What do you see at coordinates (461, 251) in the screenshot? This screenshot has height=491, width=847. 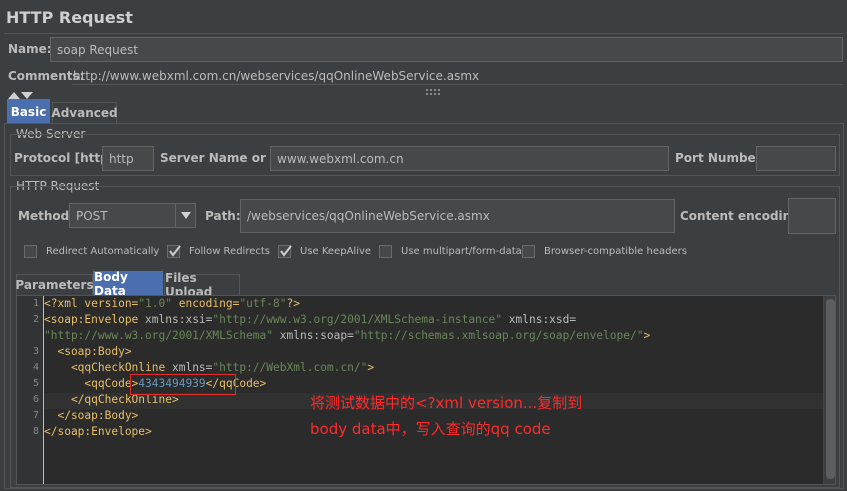 I see `checkbox-label: Use multipart/form-data` at bounding box center [461, 251].